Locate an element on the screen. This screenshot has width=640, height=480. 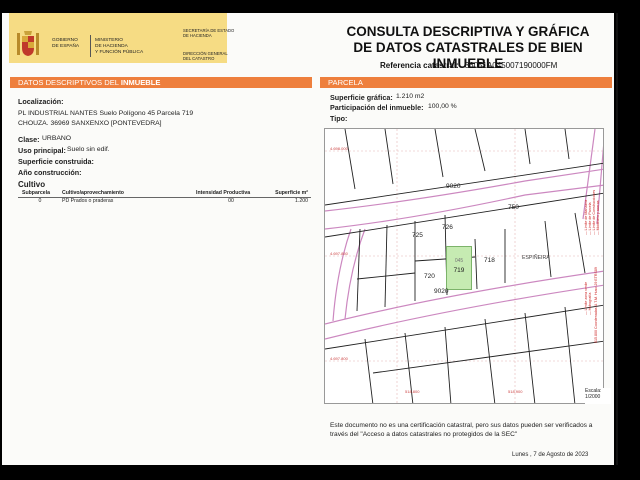
coord-label: 4.698.000 is located at coordinates (339, 148).